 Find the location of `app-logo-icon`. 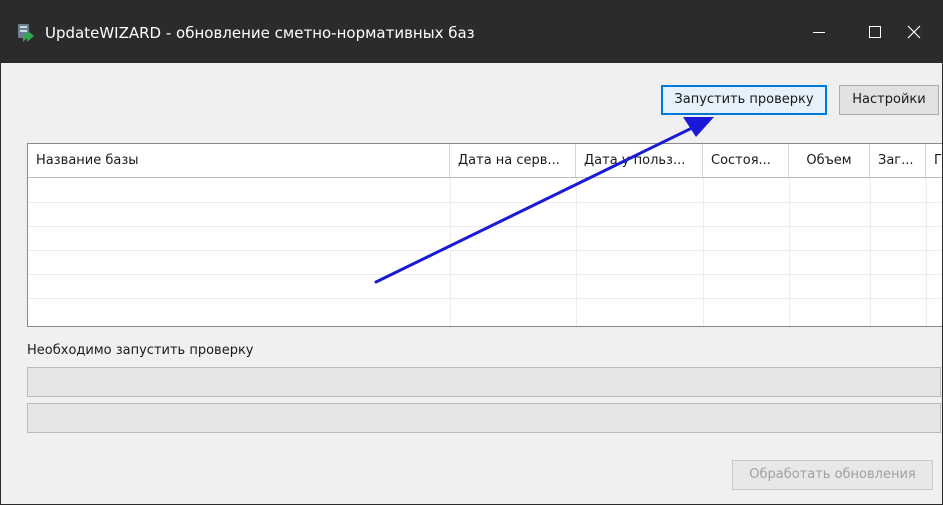

app-logo-icon is located at coordinates (26, 33).